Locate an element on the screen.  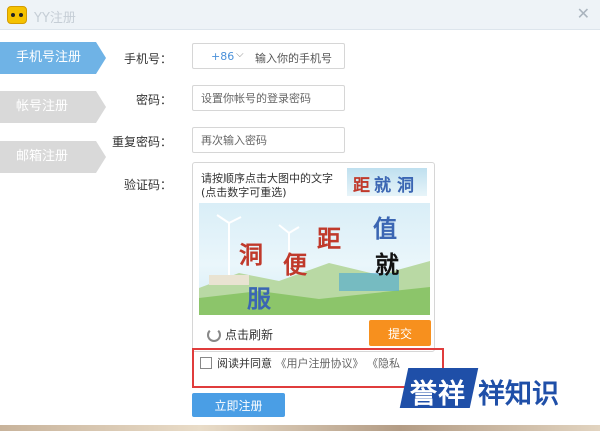
captcha-char: 便 is located at coordinates (295, 262).